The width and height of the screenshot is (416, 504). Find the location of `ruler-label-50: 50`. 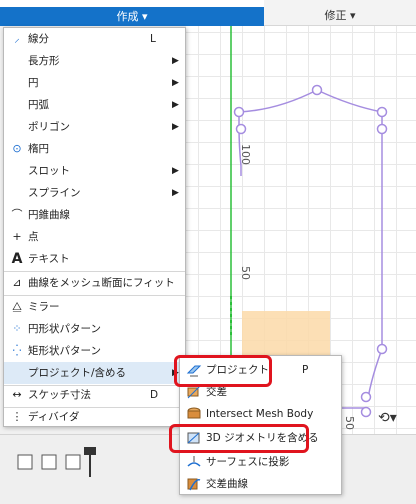

ruler-label-50: 50 is located at coordinates (245, 273).